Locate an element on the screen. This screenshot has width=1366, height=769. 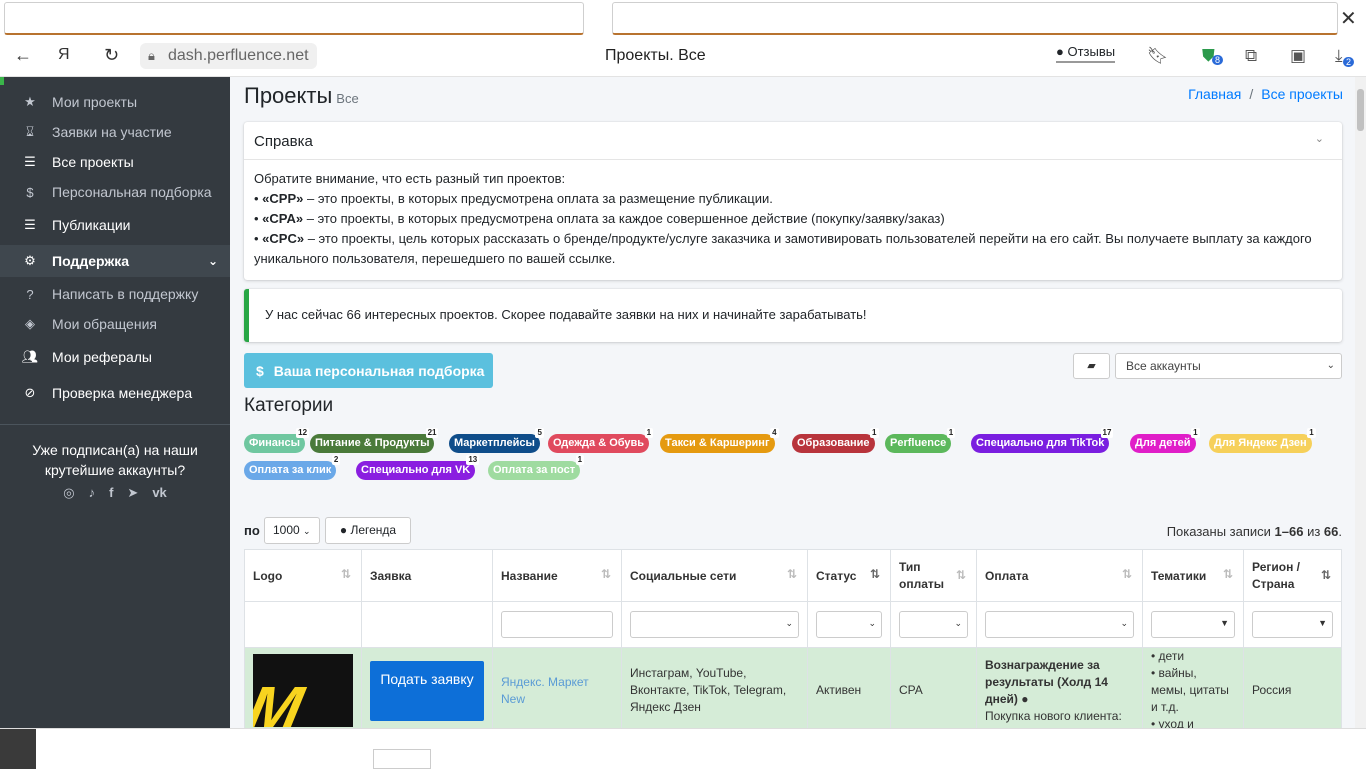
pay-type-filter-select: ⌄ is located at coordinates (933, 624).